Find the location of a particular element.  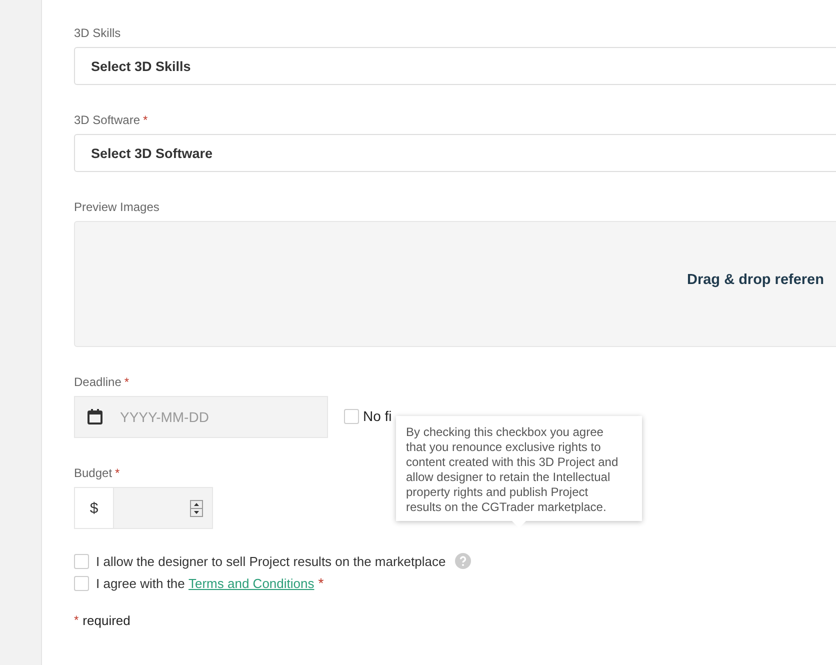

calendar-icon is located at coordinates (95, 417).